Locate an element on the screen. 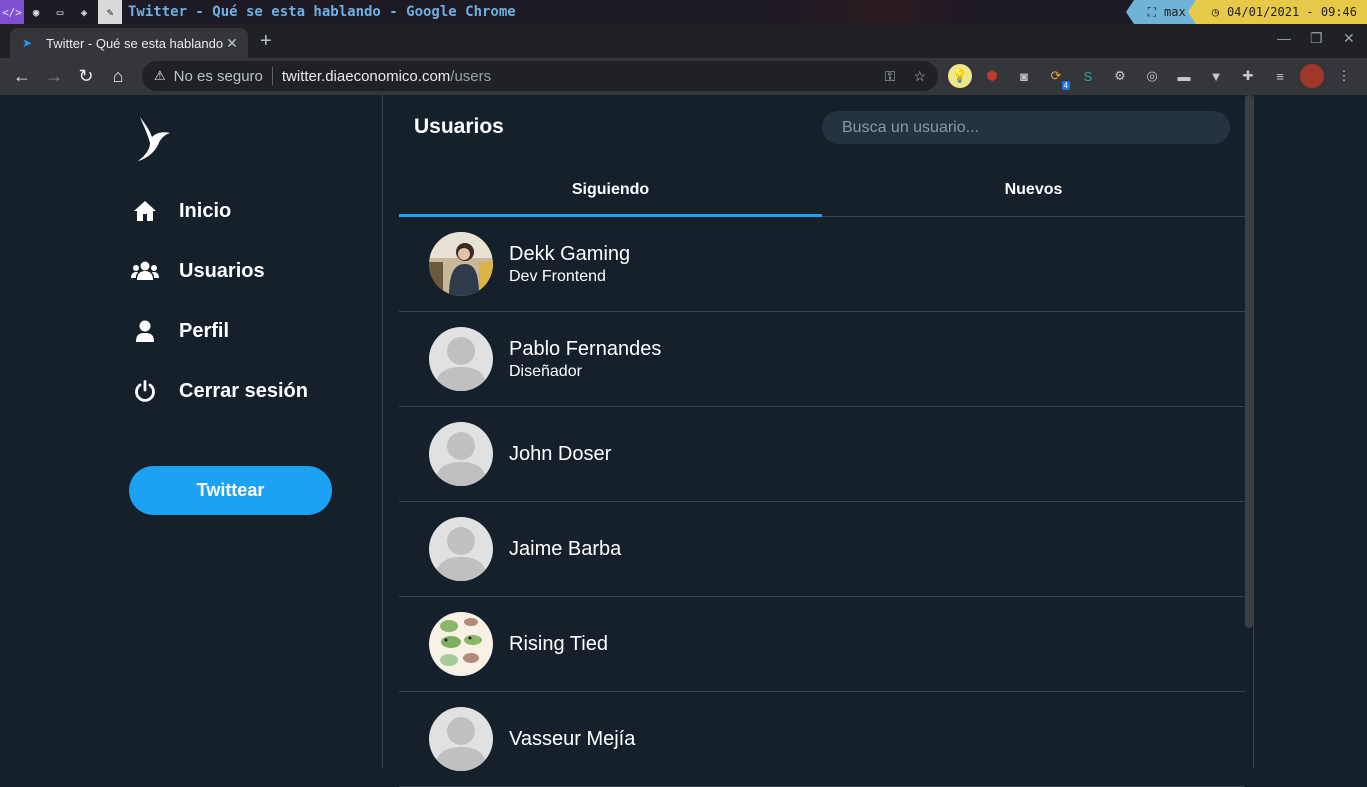 Image resolution: width=1367 pixels, height=787 pixels. user-info: Pablo Fernandes Diseñador is located at coordinates (585, 359).